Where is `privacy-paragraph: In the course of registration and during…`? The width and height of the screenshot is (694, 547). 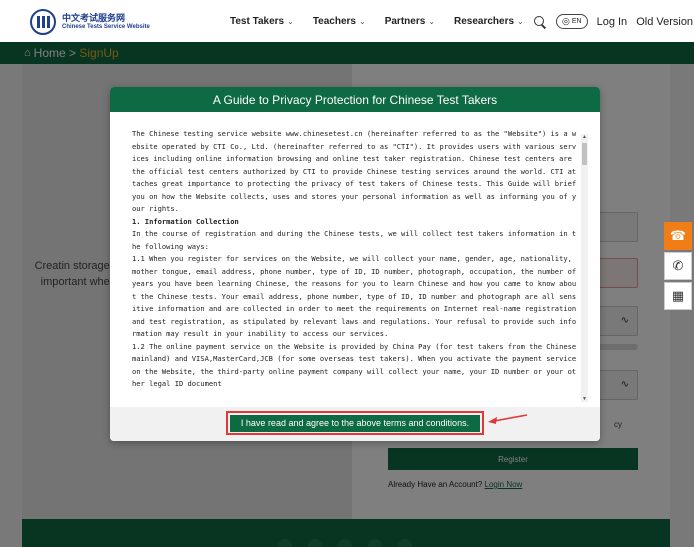
privacy-paragraph: In the course of registration and during… is located at coordinates (354, 240).